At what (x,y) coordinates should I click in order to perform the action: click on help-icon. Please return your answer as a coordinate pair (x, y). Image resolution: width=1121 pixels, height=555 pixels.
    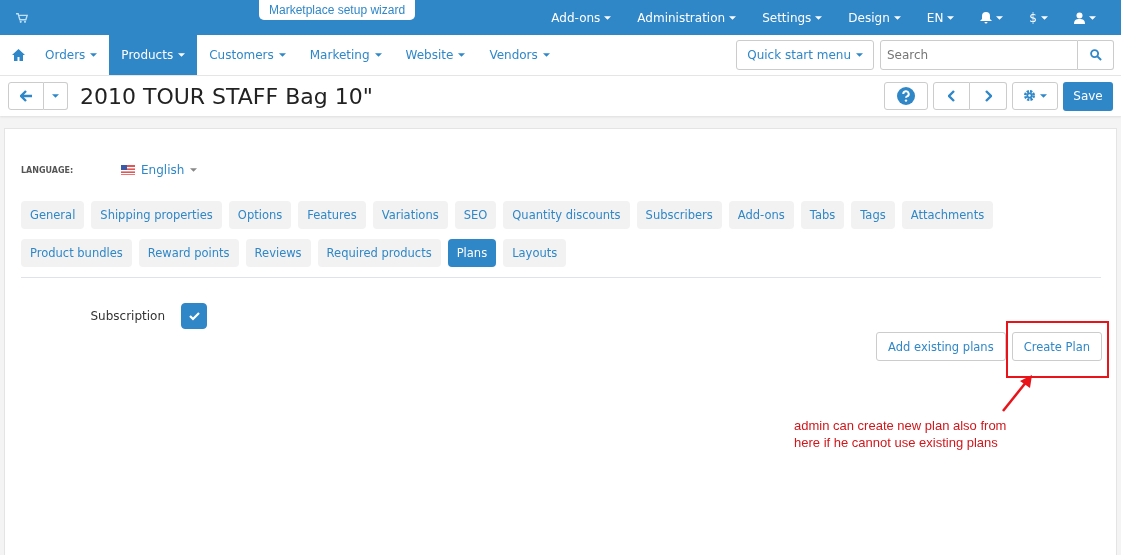
    Looking at the image, I should click on (906, 95).